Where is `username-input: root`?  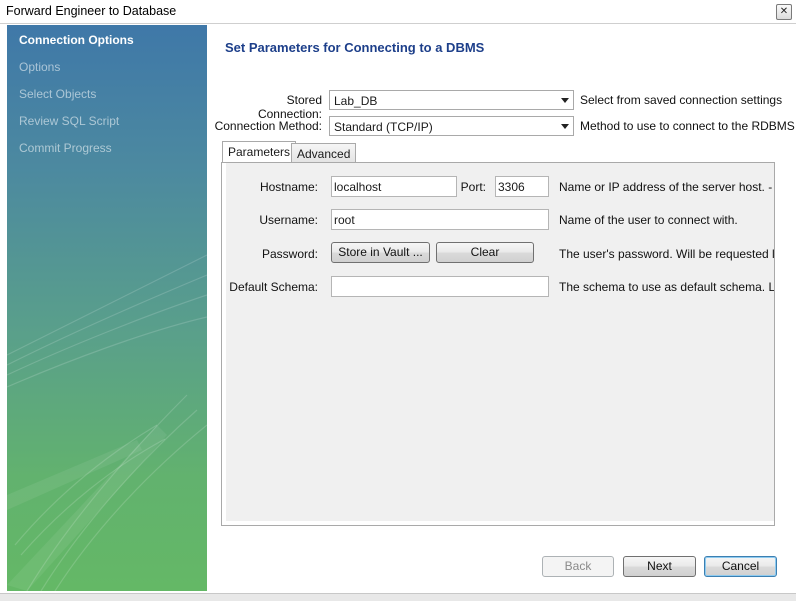
username-input: root is located at coordinates (440, 219).